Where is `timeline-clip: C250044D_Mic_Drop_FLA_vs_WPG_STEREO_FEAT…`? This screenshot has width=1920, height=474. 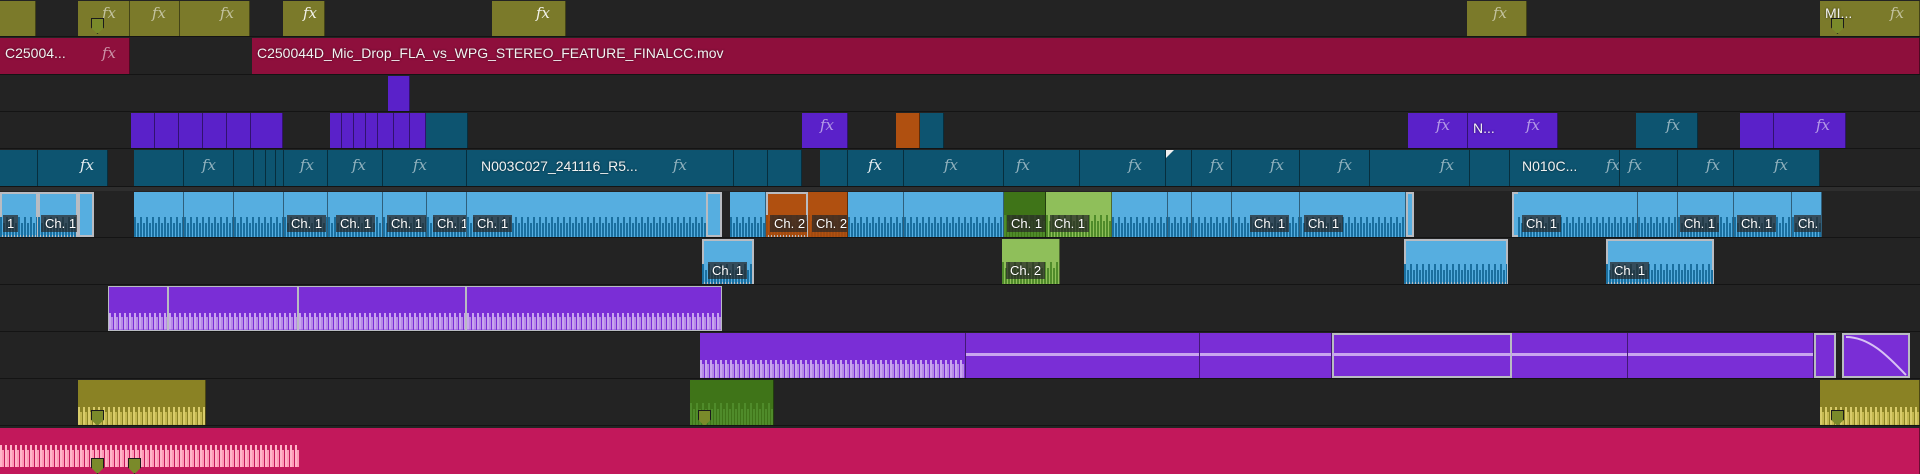
timeline-clip: C250044D_Mic_Drop_FLA_vs_WPG_STEREO_FEAT… is located at coordinates (1086, 56).